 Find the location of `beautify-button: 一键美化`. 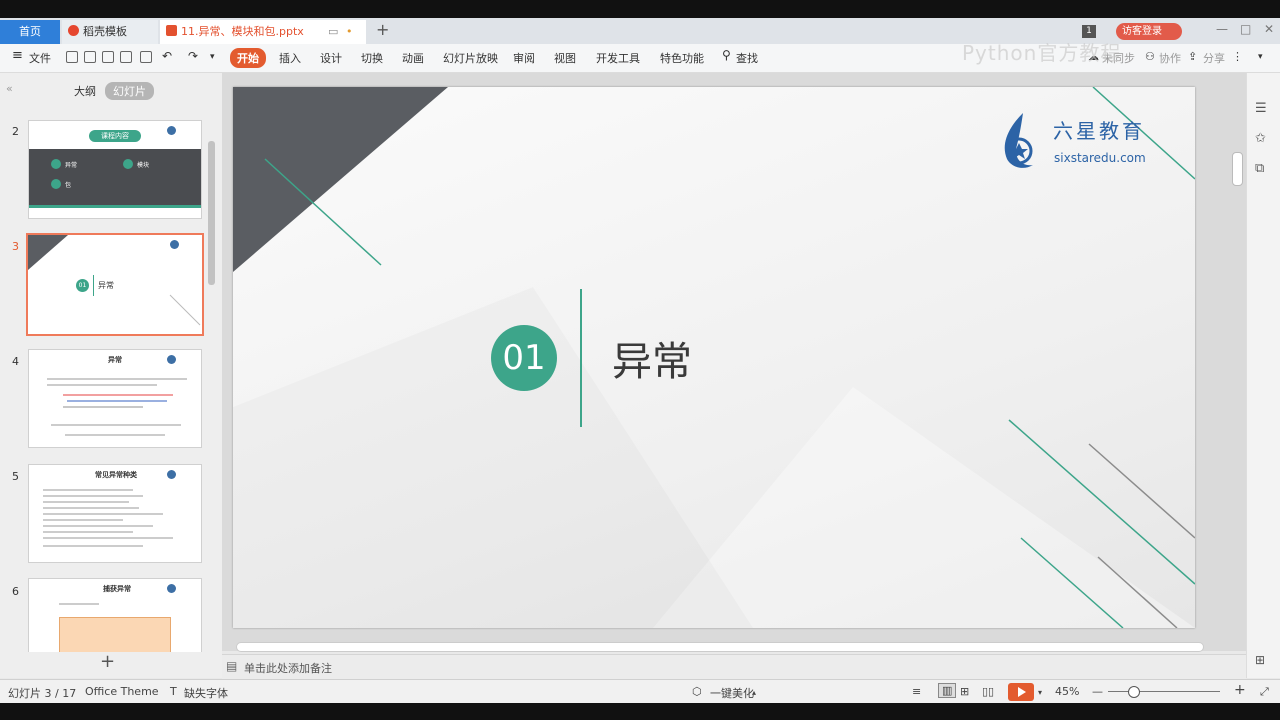

beautify-button: 一键美化 is located at coordinates (732, 693).